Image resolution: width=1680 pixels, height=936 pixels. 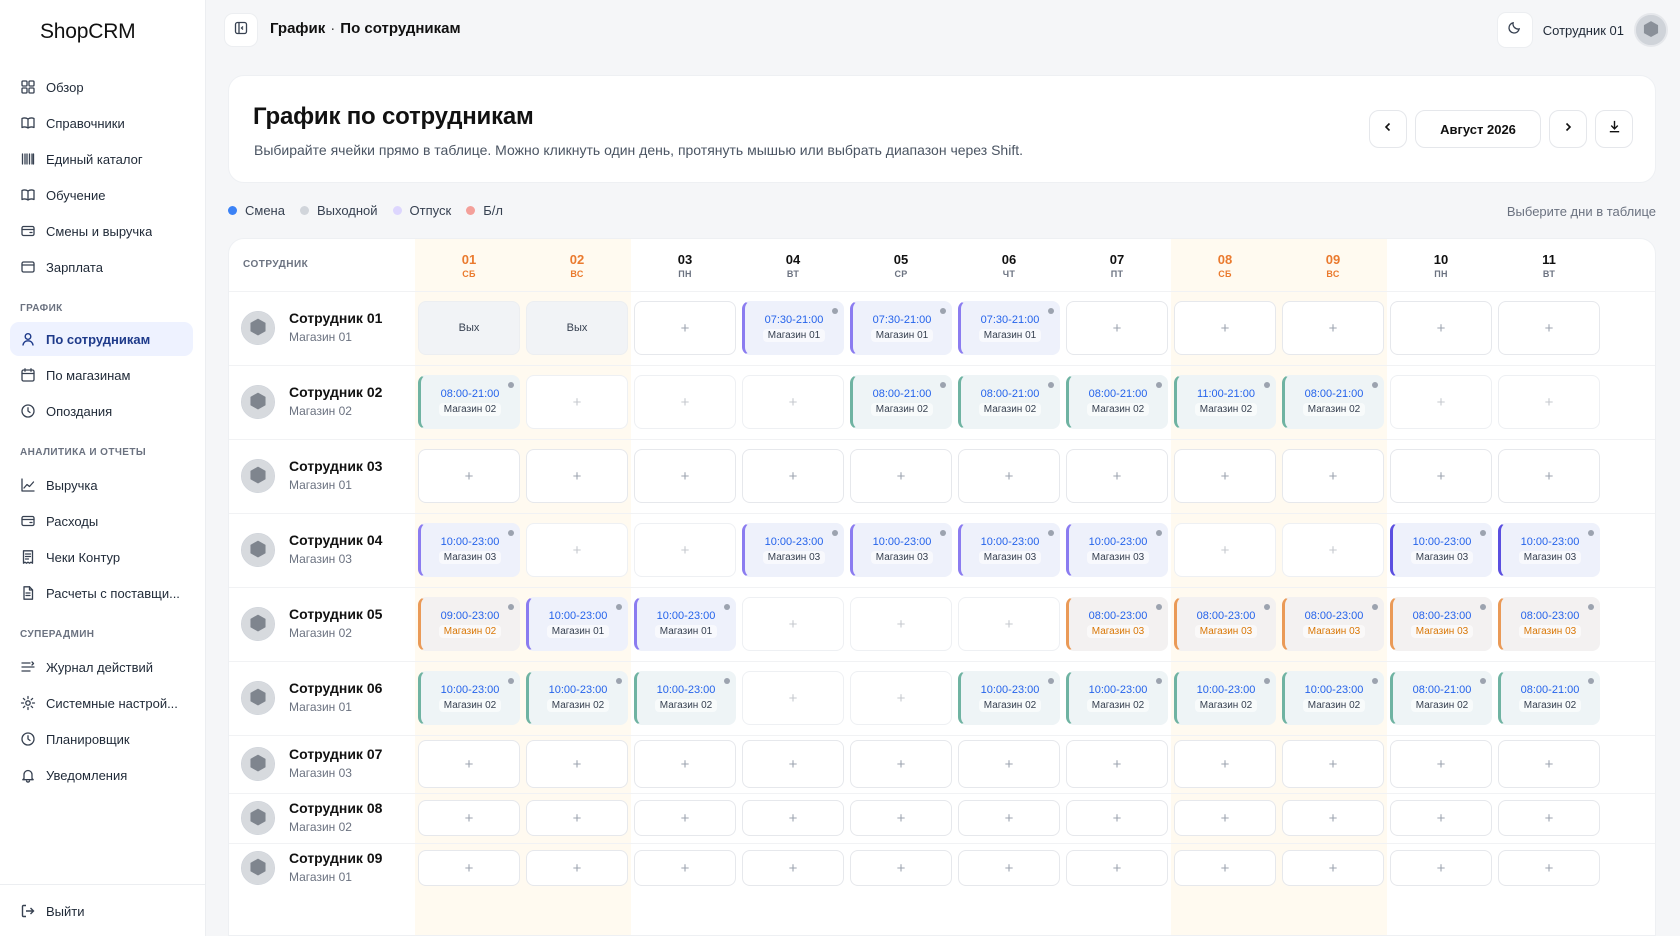 What do you see at coordinates (1441, 265) in the screenshot?
I see `day-column-header: 10 ПН` at bounding box center [1441, 265].